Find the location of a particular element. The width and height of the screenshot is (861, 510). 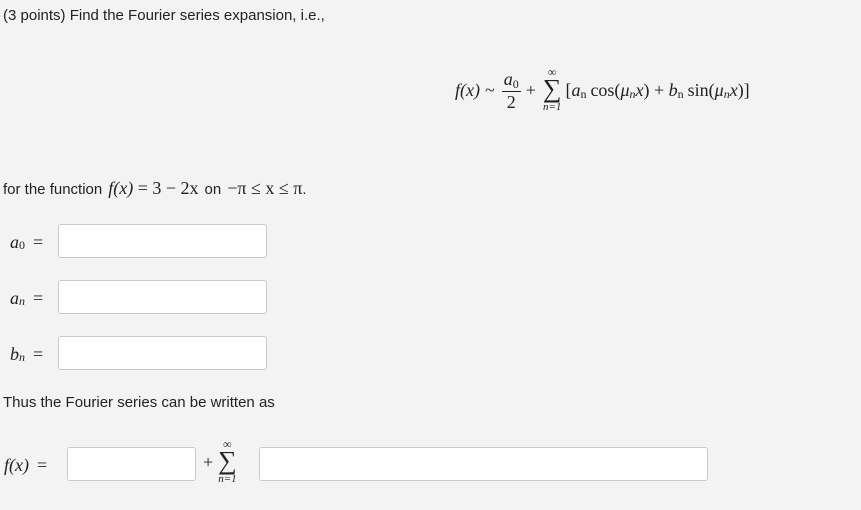

formula-bn-sub: n is located at coordinates (680, 93).